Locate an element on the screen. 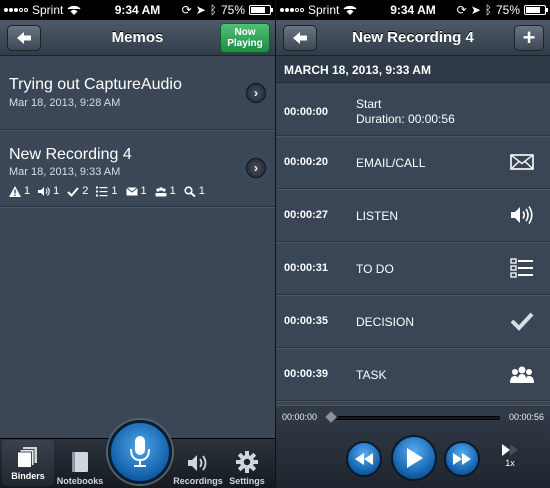 The width and height of the screenshot is (550, 488). notebook-icon is located at coordinates (80, 462).